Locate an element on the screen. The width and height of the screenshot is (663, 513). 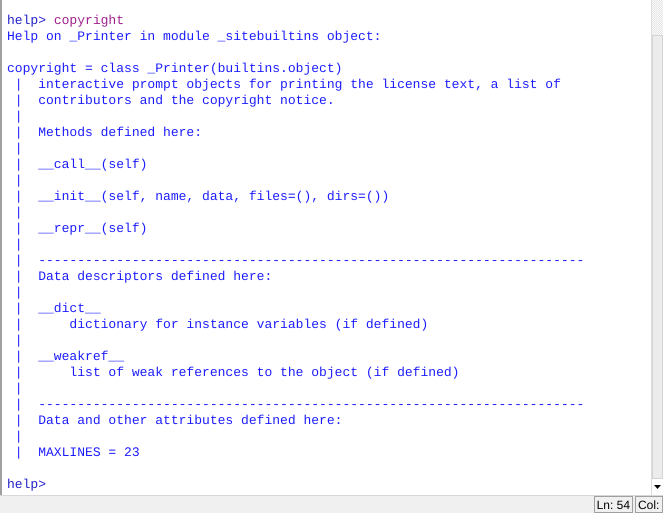
output-line: | __call__(self) is located at coordinates (81, 164).